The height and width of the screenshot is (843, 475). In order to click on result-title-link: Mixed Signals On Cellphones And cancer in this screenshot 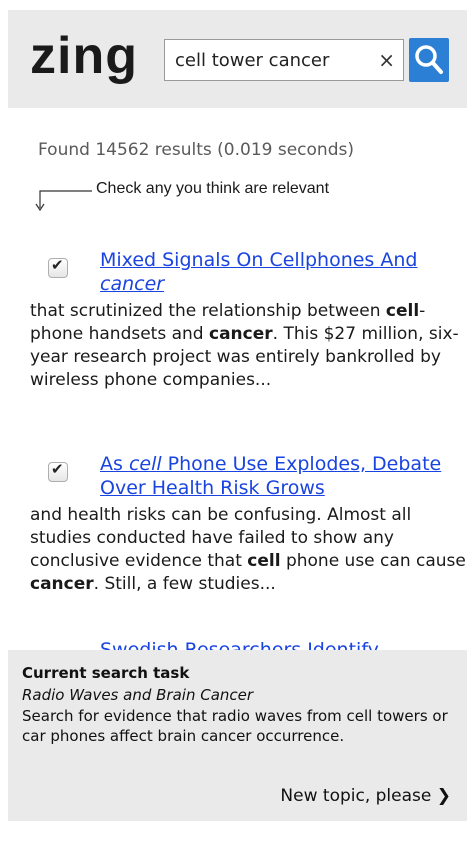, I will do `click(275, 272)`.